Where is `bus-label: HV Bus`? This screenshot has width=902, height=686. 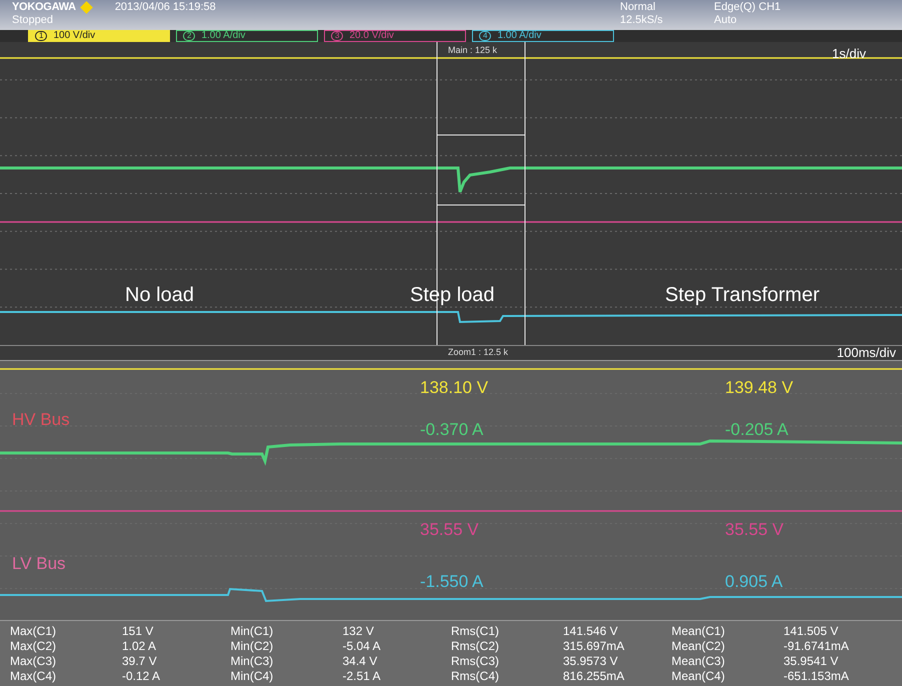 bus-label: HV Bus is located at coordinates (41, 420).